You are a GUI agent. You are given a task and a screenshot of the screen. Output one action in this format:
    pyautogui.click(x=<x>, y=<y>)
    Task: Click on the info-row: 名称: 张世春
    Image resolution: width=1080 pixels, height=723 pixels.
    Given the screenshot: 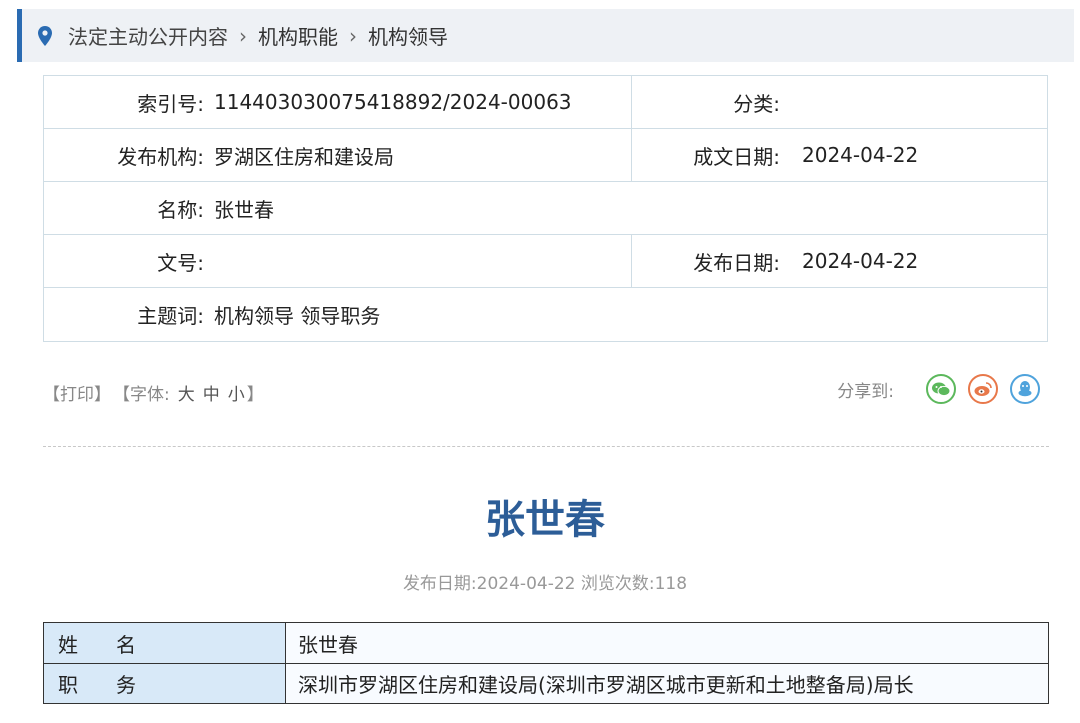 What is the action you would take?
    pyautogui.click(x=545, y=208)
    